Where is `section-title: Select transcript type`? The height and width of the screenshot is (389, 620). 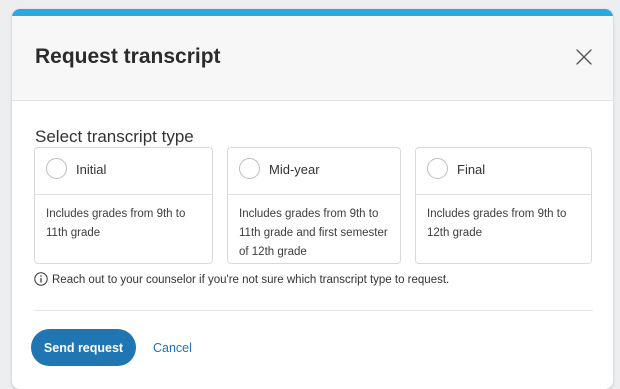
section-title: Select transcript type is located at coordinates (114, 136).